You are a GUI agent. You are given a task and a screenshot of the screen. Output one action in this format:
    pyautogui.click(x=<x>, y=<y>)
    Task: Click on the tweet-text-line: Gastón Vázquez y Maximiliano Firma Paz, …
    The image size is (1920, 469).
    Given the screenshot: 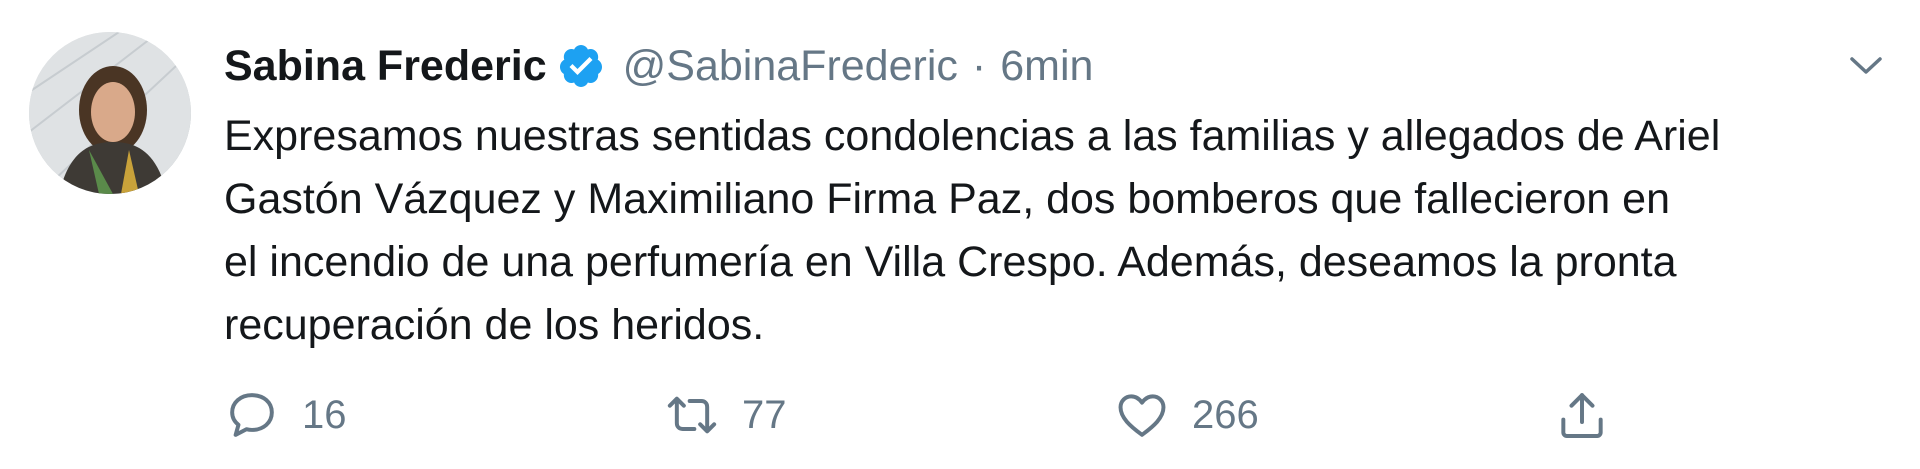 What is the action you would take?
    pyautogui.click(x=947, y=199)
    